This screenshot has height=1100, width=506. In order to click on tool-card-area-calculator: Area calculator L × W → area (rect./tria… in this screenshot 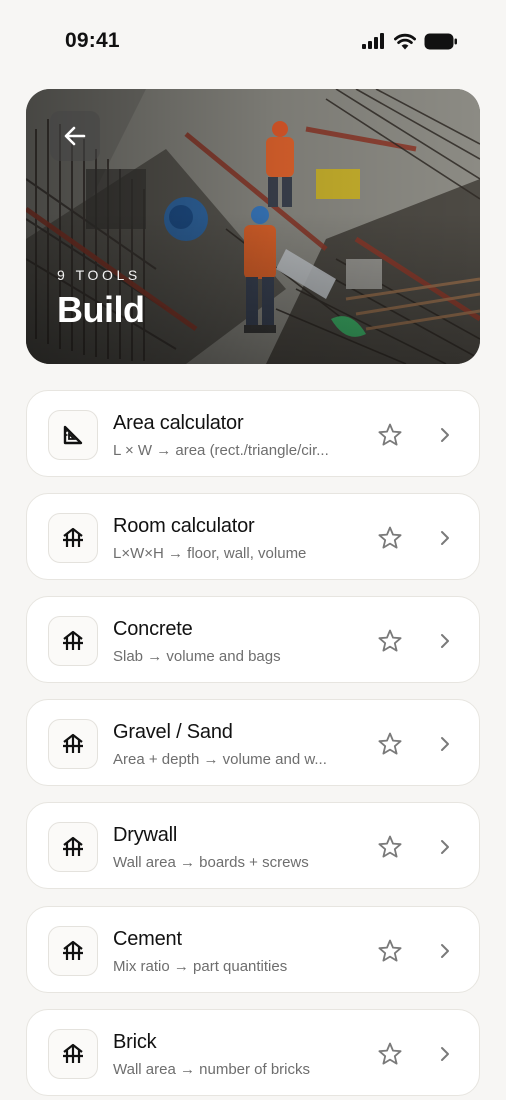, I will do `click(253, 433)`.